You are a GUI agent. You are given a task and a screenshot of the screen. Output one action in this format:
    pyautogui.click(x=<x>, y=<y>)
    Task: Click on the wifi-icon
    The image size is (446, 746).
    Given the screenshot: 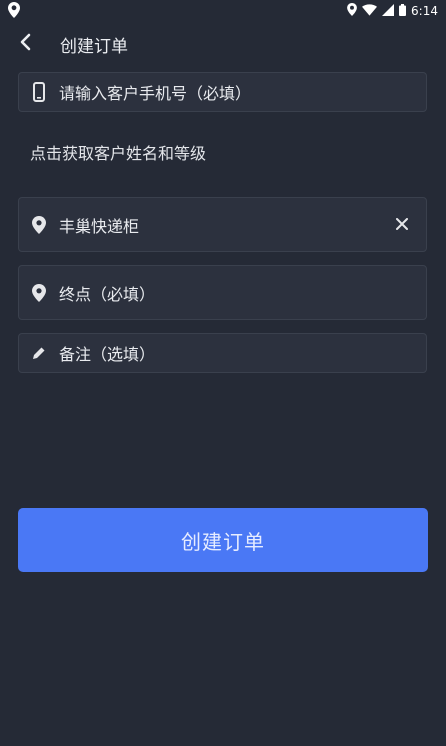 What is the action you would take?
    pyautogui.click(x=370, y=11)
    